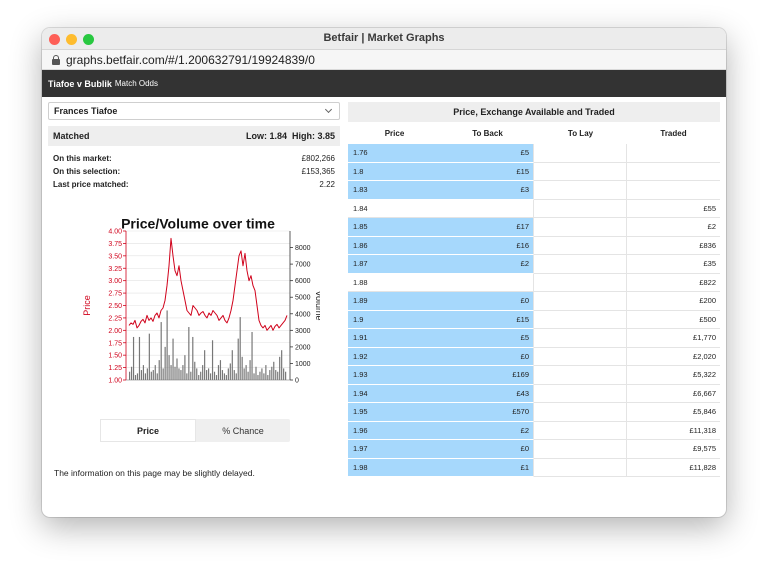  Describe the element at coordinates (487, 430) in the screenshot. I see `back-cell: £2` at that location.